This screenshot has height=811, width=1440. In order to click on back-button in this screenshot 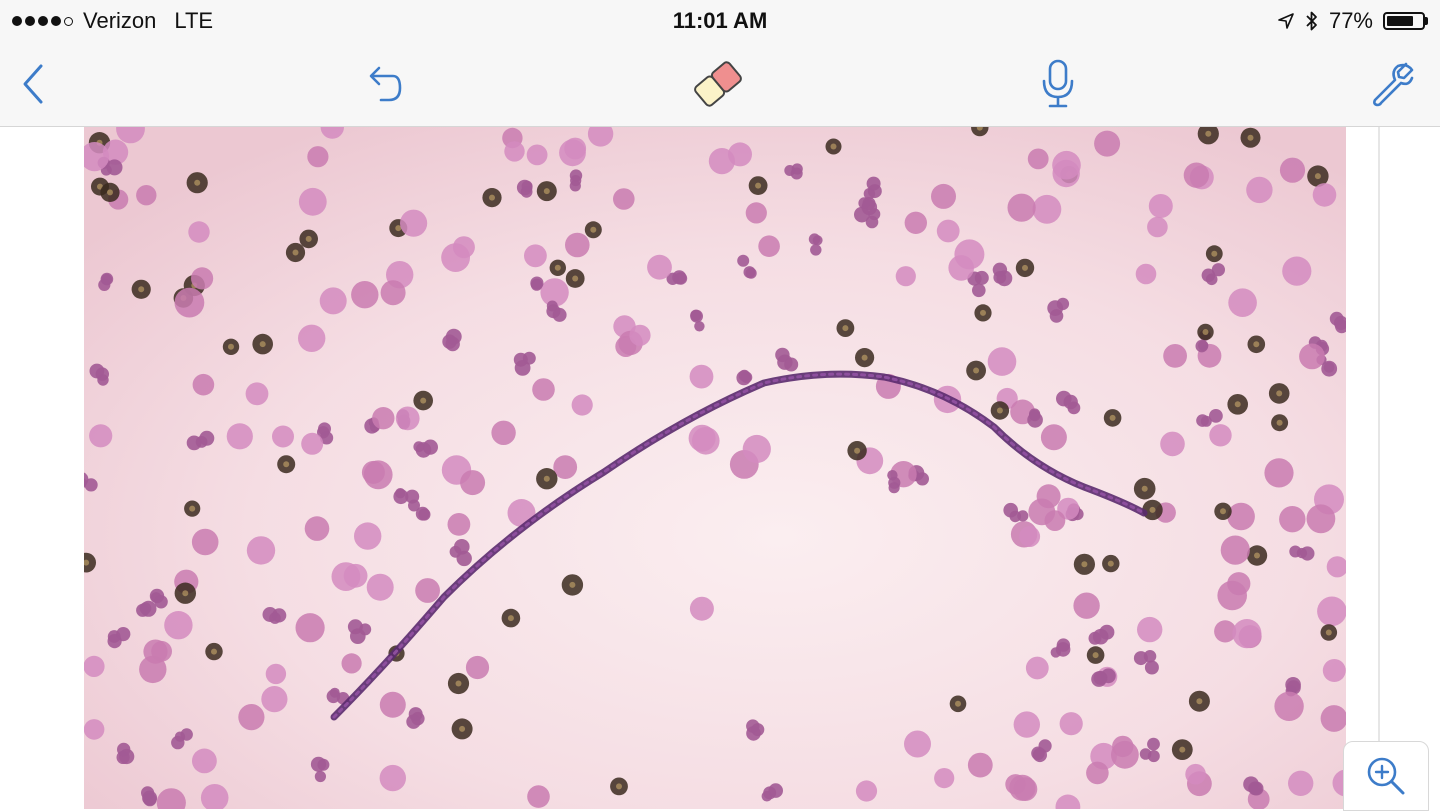, I will do `click(34, 84)`.